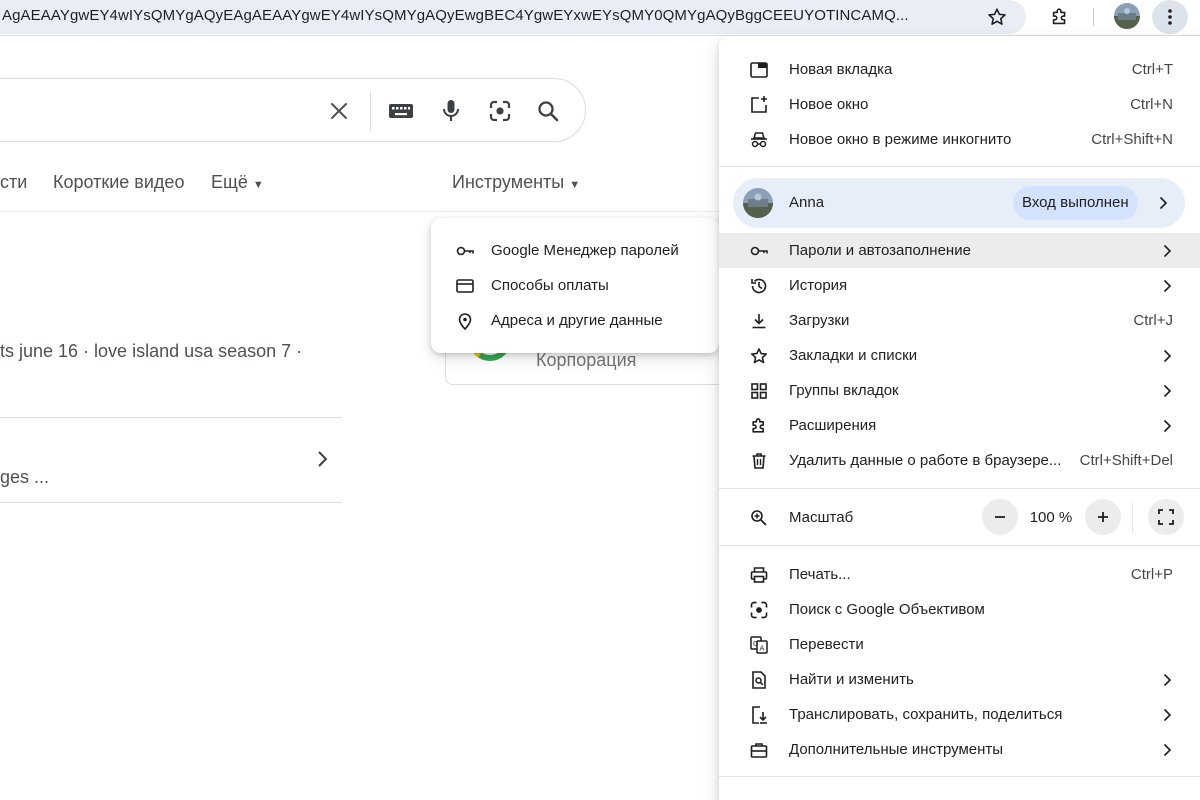 The height and width of the screenshot is (800, 1200). Describe the element at coordinates (762, 649) in the screenshot. I see `svg-text: A` at that location.